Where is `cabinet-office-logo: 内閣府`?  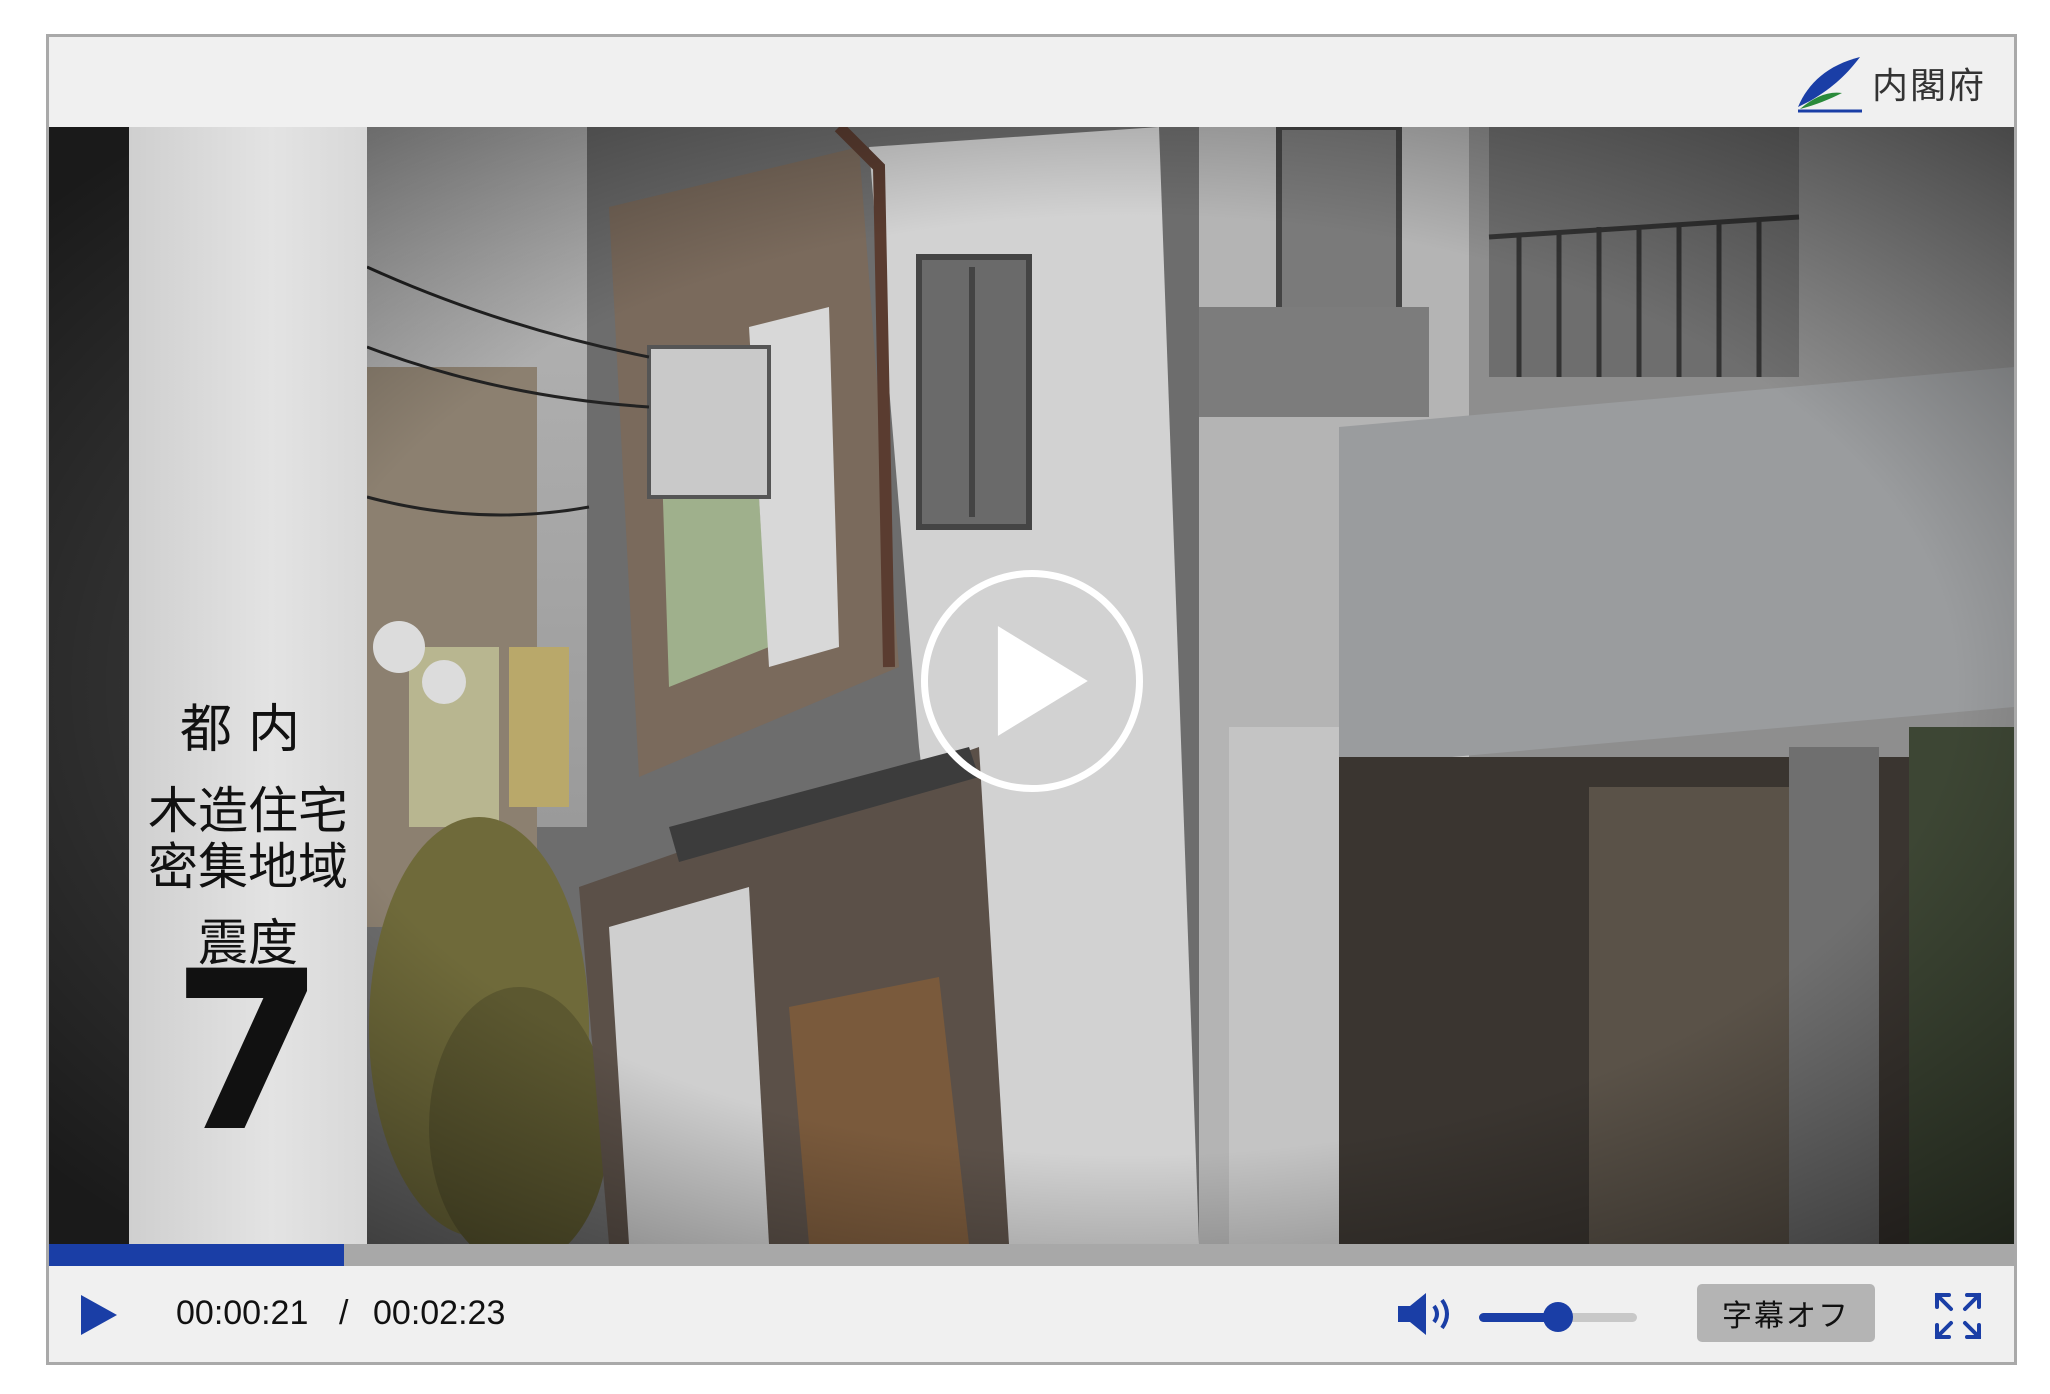
cabinet-office-logo: 内閣府 is located at coordinates (1890, 83).